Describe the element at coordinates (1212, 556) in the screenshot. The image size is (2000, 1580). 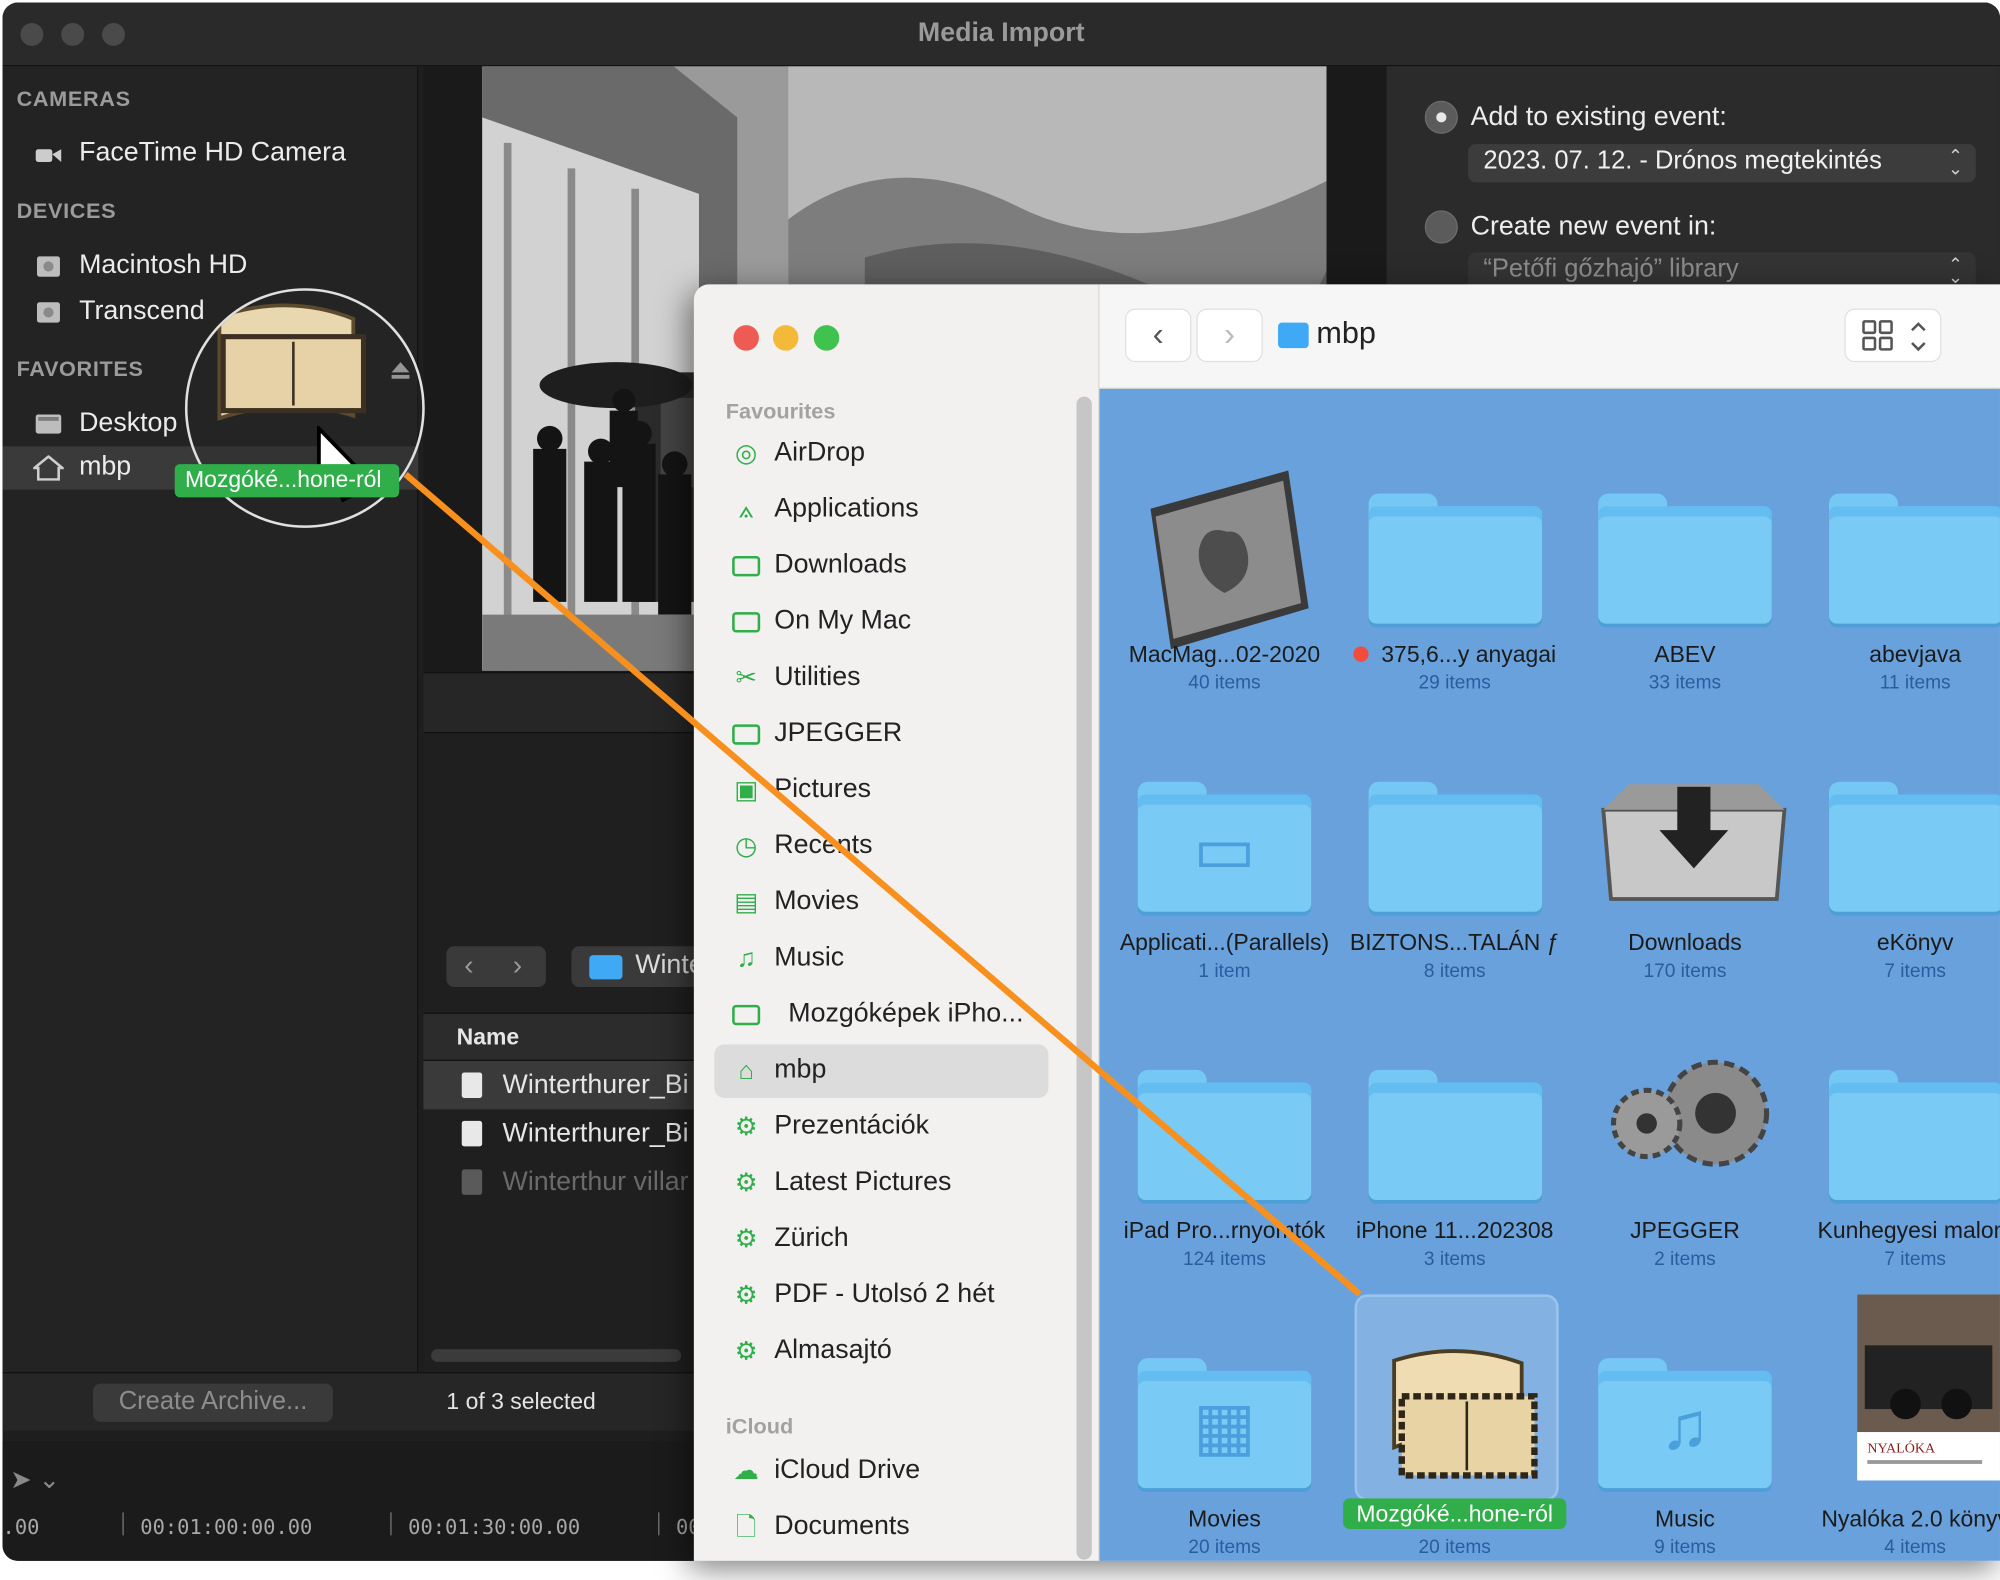
I see `file-item: MacMag...02-2020 40 items` at that location.